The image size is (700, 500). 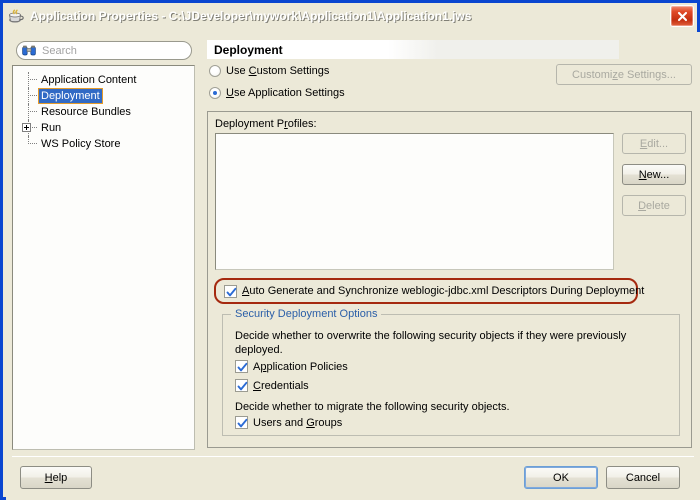 What do you see at coordinates (86, 112) in the screenshot?
I see `sidebar-item-label: Resource Bundles` at bounding box center [86, 112].